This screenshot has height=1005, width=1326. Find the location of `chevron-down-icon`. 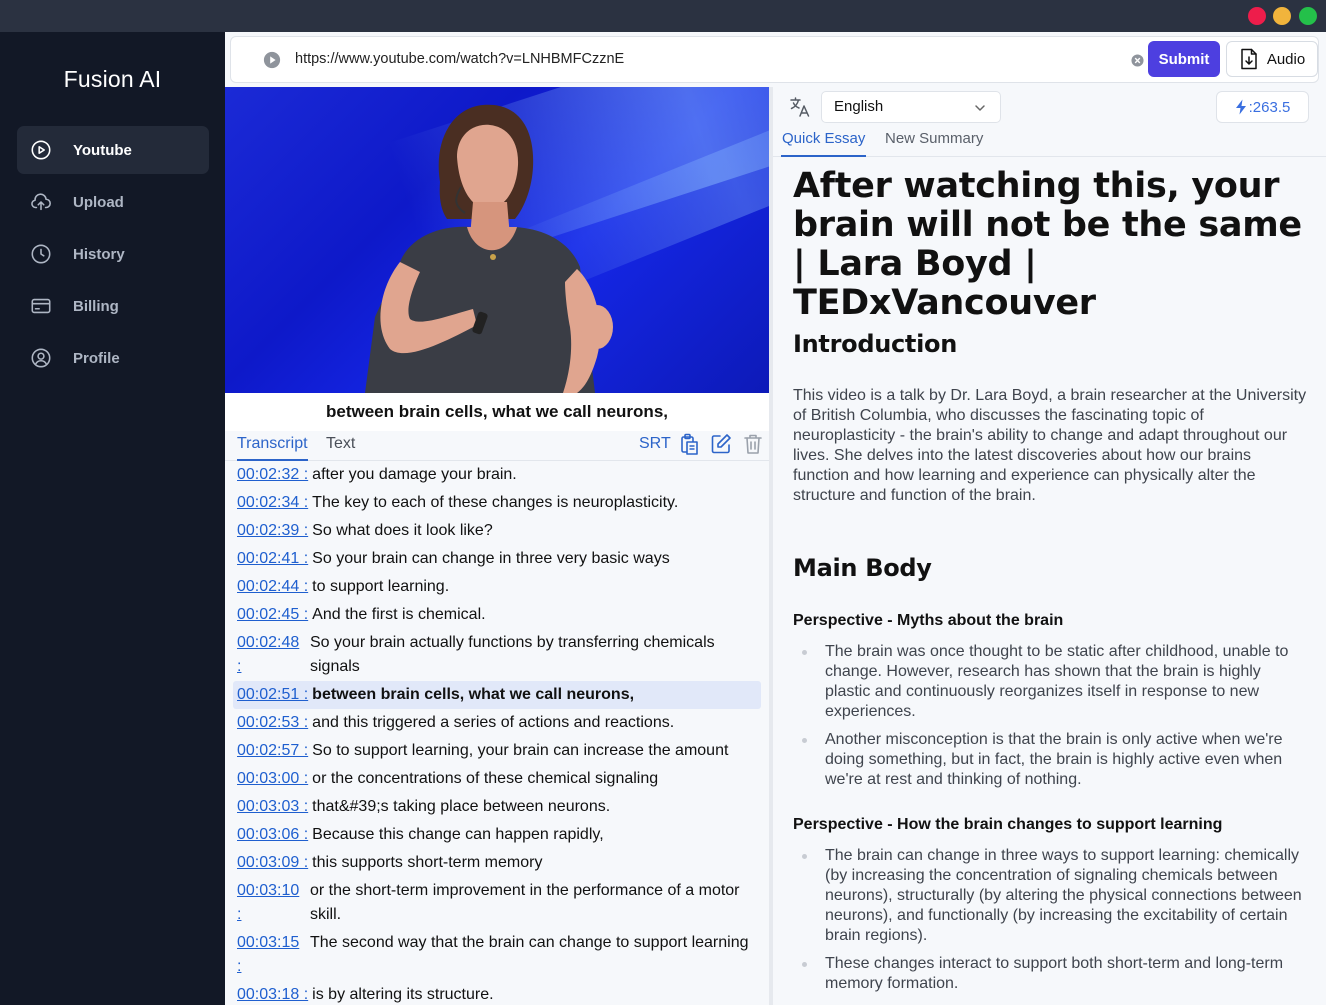

chevron-down-icon is located at coordinates (980, 108).